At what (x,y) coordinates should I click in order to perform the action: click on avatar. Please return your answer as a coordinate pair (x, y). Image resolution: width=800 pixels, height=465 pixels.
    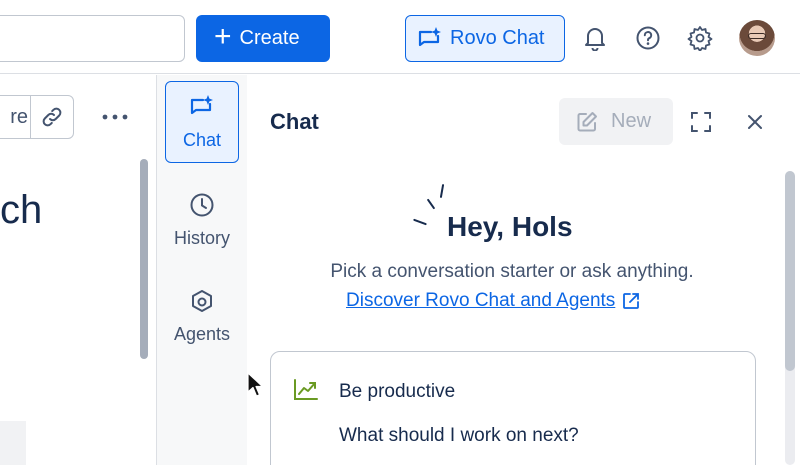
    Looking at the image, I should click on (757, 38).